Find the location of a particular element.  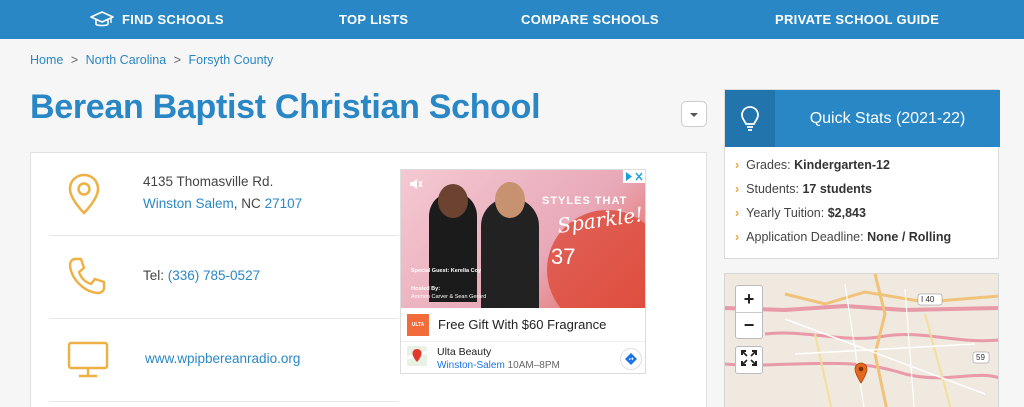

nav-top-lists: TOP LISTS is located at coordinates (373, 19).